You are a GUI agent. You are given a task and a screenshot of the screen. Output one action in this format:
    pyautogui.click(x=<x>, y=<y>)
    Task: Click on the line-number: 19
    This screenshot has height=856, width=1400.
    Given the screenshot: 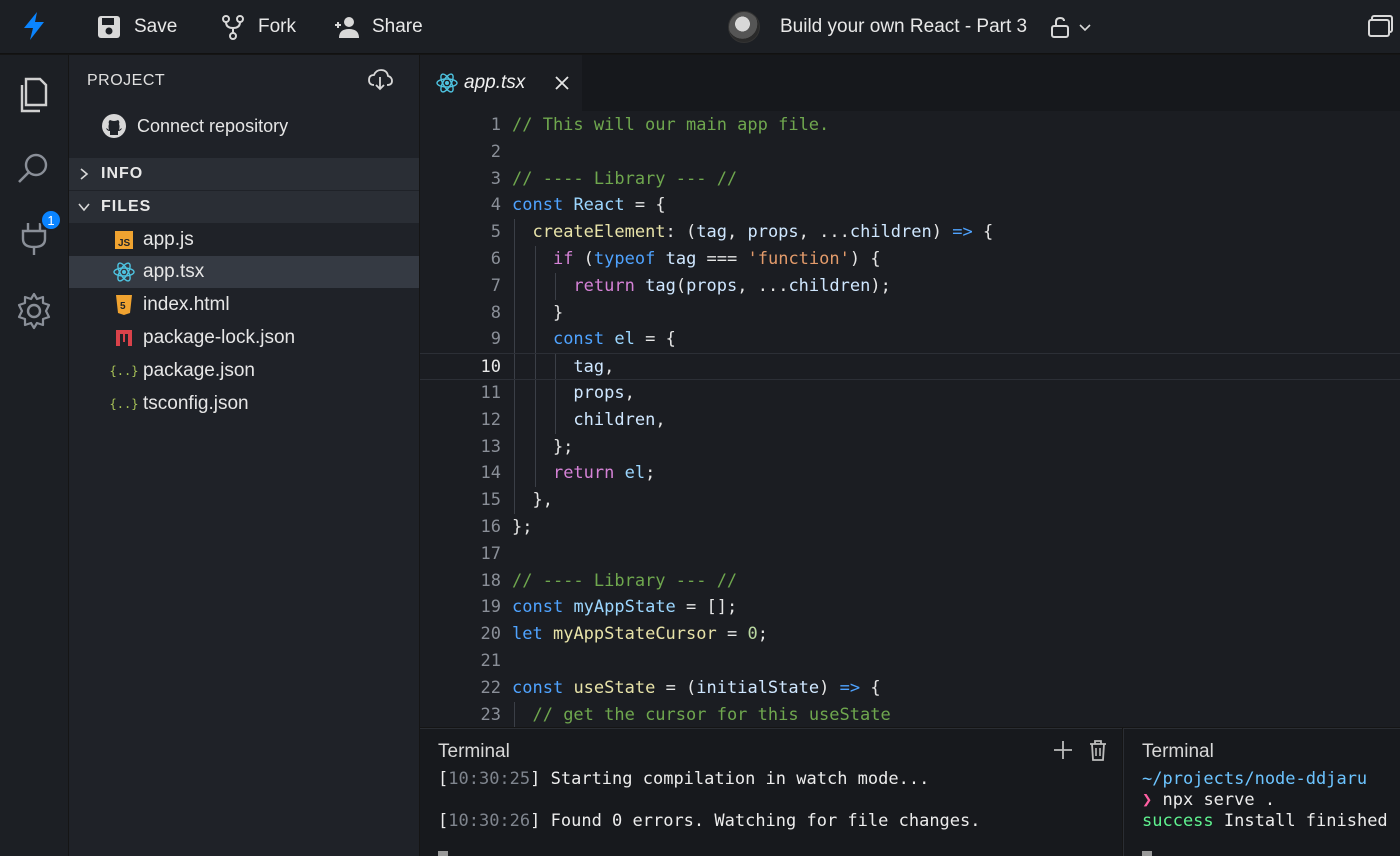 What is the action you would take?
    pyautogui.click(x=490, y=607)
    